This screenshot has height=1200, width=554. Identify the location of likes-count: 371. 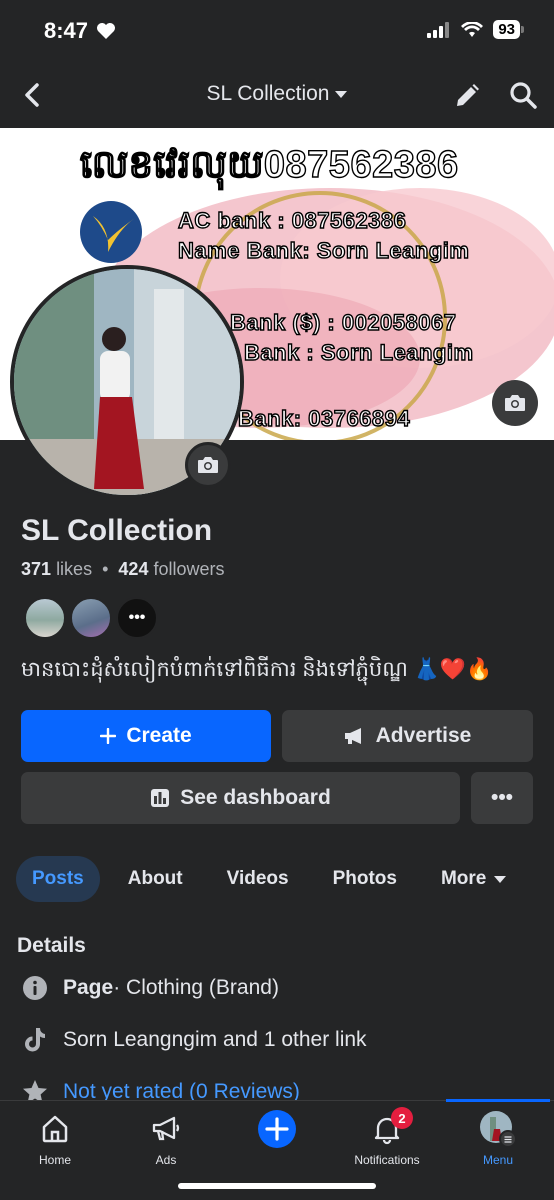
(36, 569).